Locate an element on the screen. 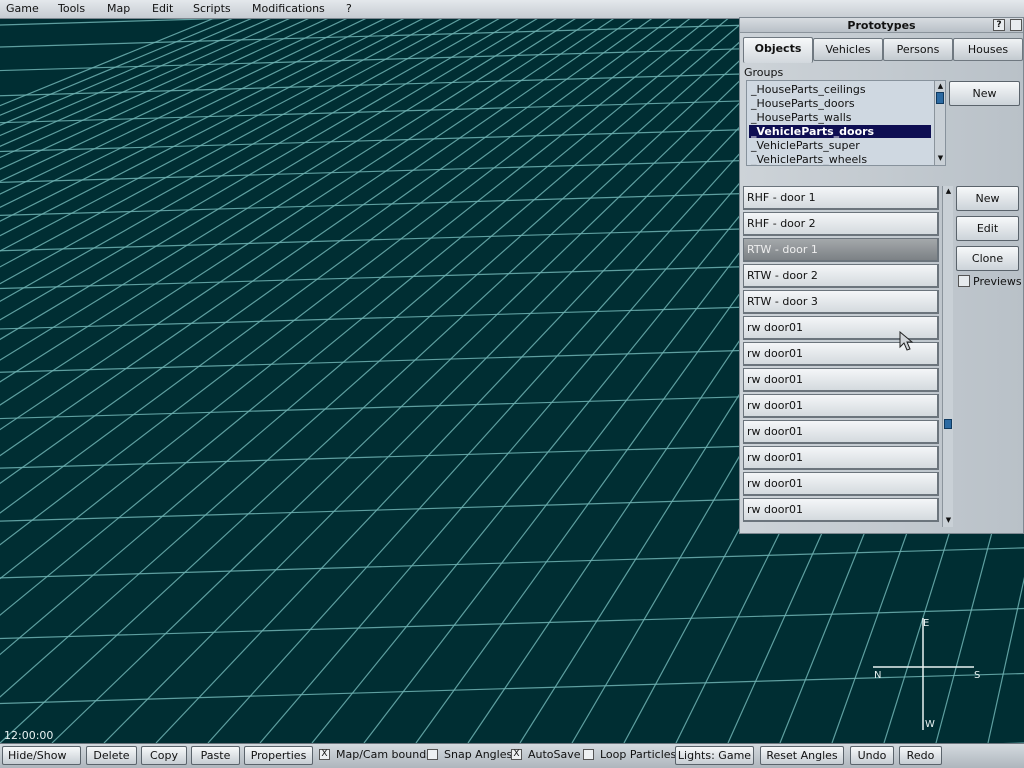  panel-titlebar: Prototypes ? is located at coordinates (881, 25).